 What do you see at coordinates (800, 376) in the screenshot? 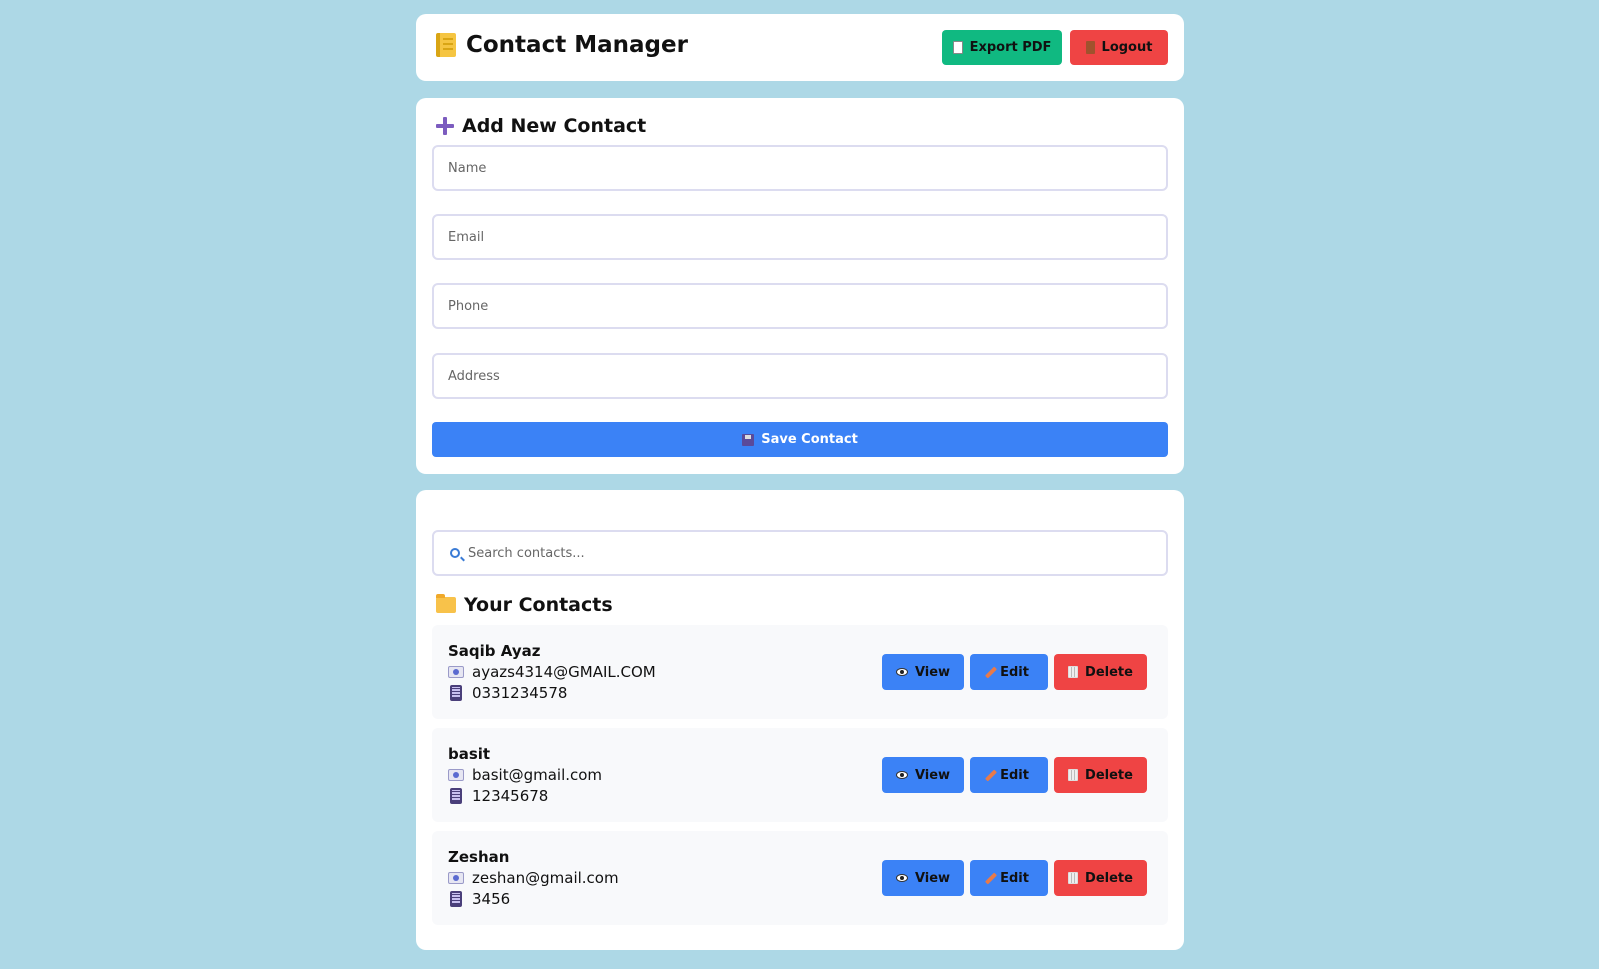
I see `address-field` at bounding box center [800, 376].